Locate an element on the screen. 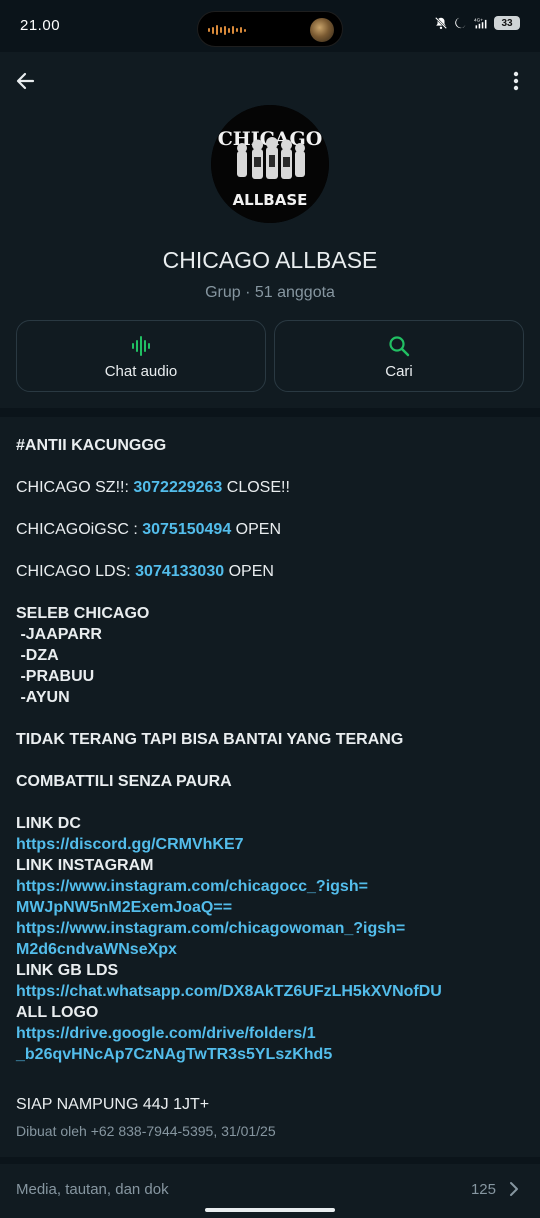 The width and height of the screenshot is (540, 1218). signal-icon: 4G+ is located at coordinates (480, 23).